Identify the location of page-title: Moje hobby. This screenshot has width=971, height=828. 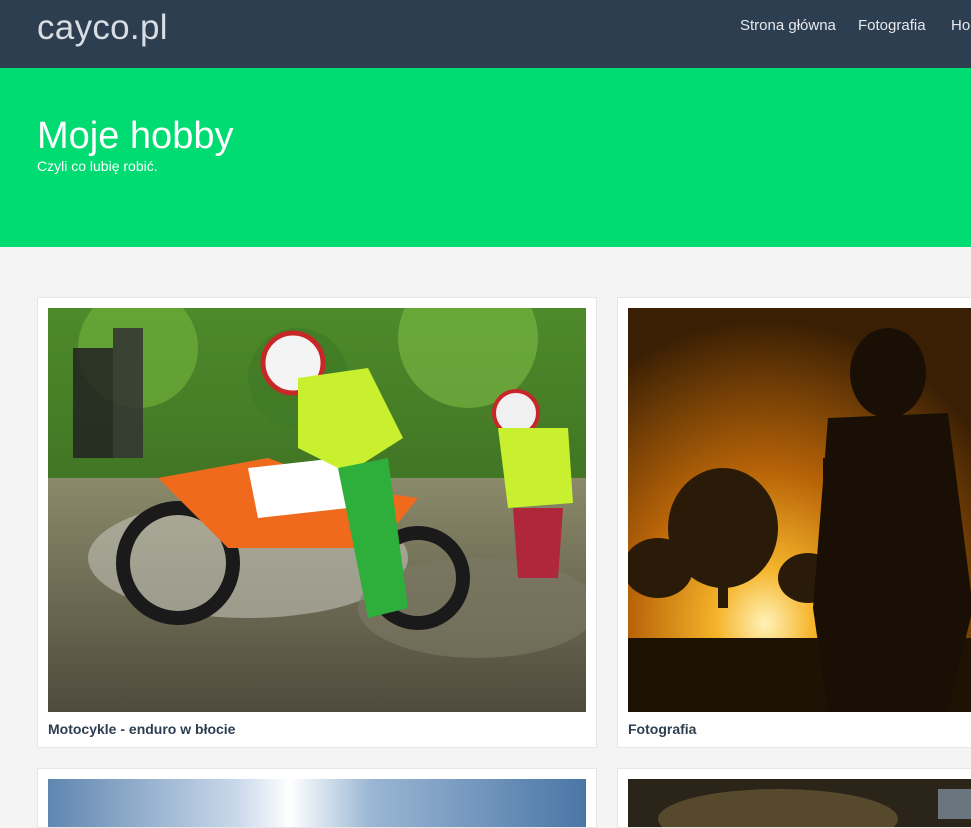
(135, 136).